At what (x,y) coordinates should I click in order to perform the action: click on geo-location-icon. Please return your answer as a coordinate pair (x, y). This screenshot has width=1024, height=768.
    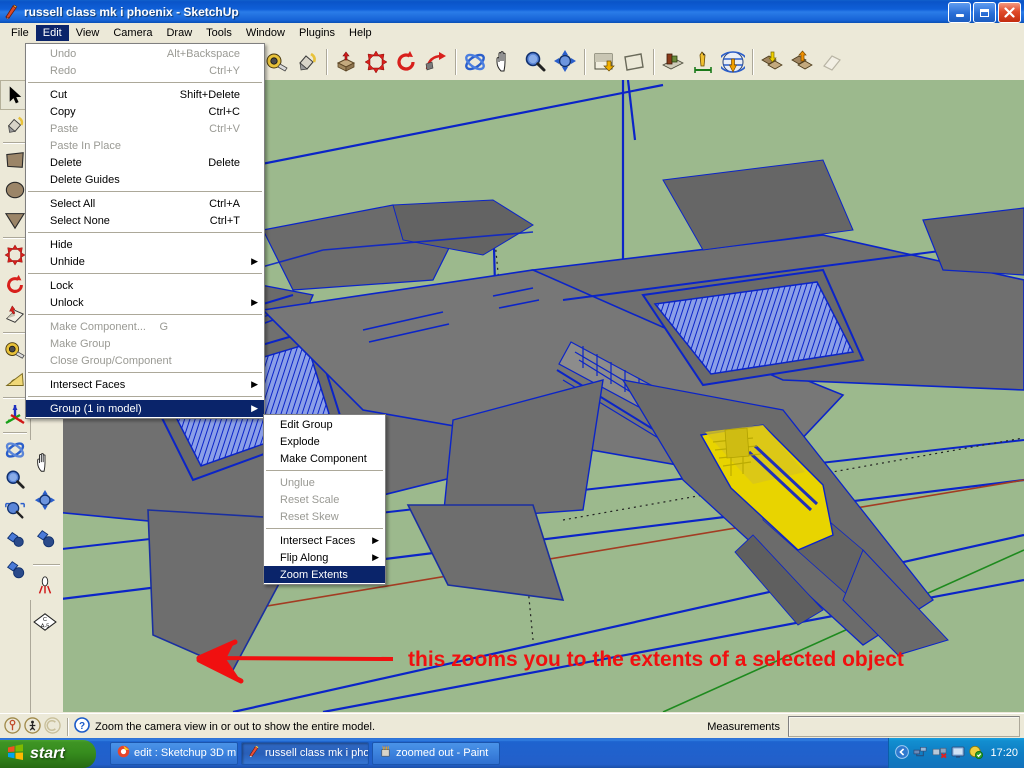
    Looking at the image, I should click on (12, 726).